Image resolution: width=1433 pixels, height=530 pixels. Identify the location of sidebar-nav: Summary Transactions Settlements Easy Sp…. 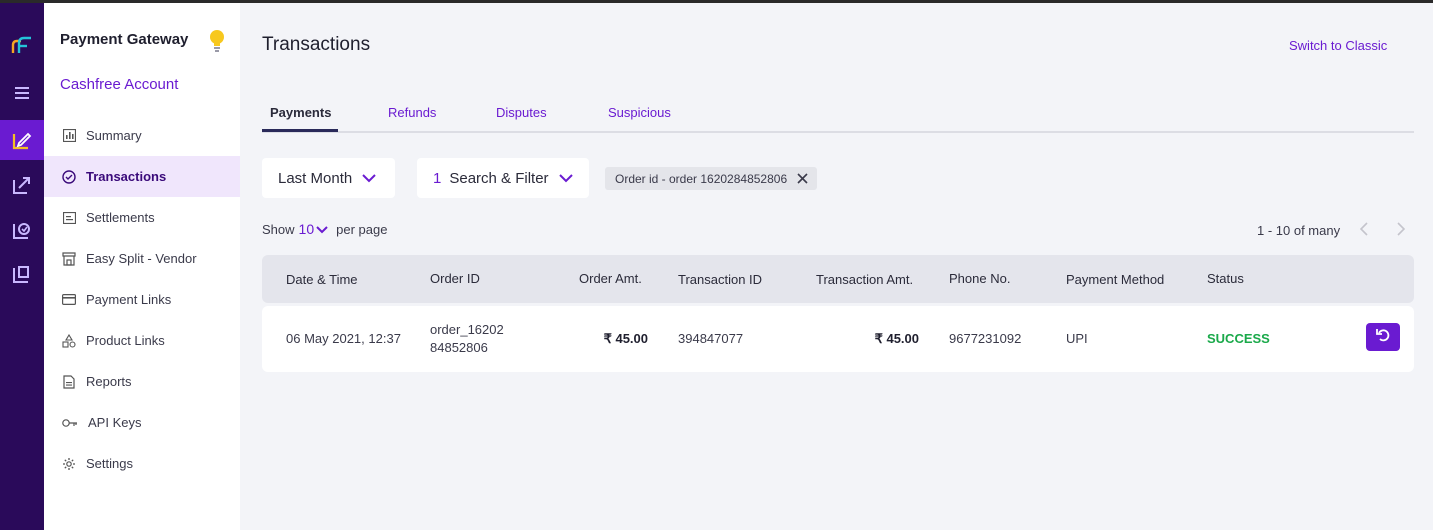
(142, 299).